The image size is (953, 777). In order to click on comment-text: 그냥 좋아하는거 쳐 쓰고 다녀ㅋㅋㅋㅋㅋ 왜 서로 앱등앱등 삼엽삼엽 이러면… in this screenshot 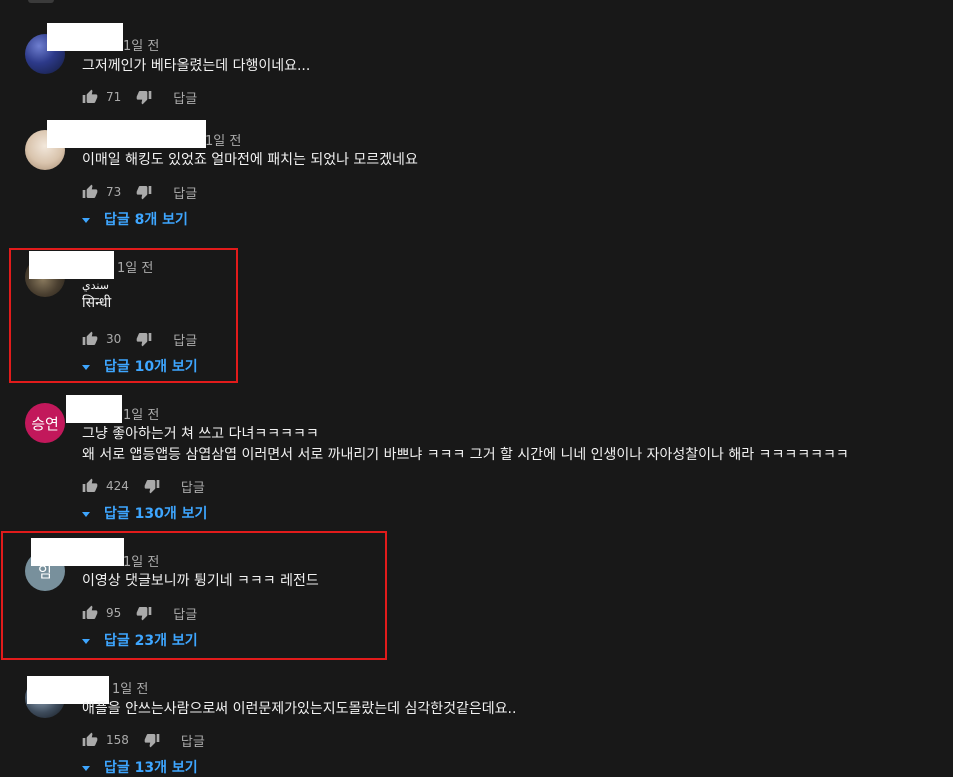, I will do `click(465, 445)`.